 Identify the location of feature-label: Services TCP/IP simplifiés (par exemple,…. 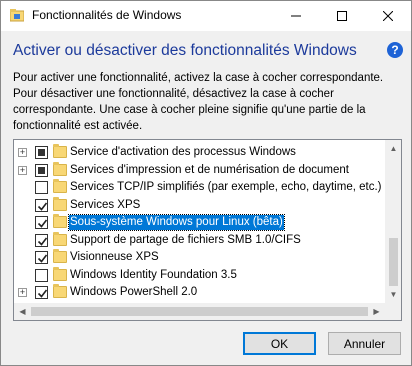
(226, 187).